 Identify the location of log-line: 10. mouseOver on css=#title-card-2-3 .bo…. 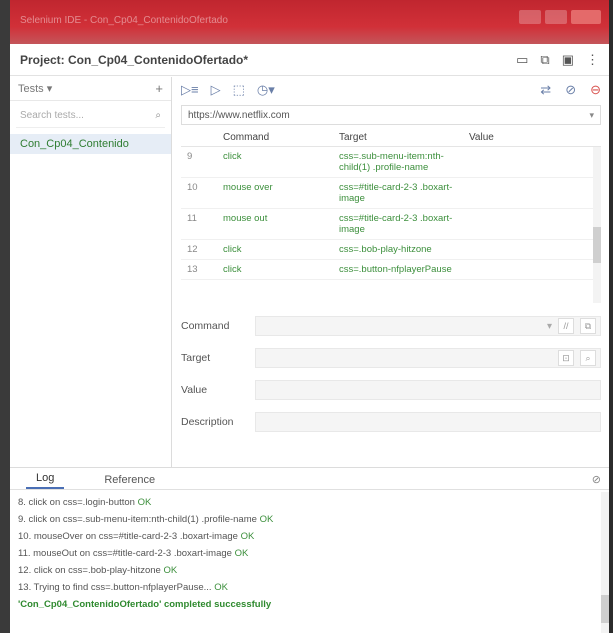
(309, 536).